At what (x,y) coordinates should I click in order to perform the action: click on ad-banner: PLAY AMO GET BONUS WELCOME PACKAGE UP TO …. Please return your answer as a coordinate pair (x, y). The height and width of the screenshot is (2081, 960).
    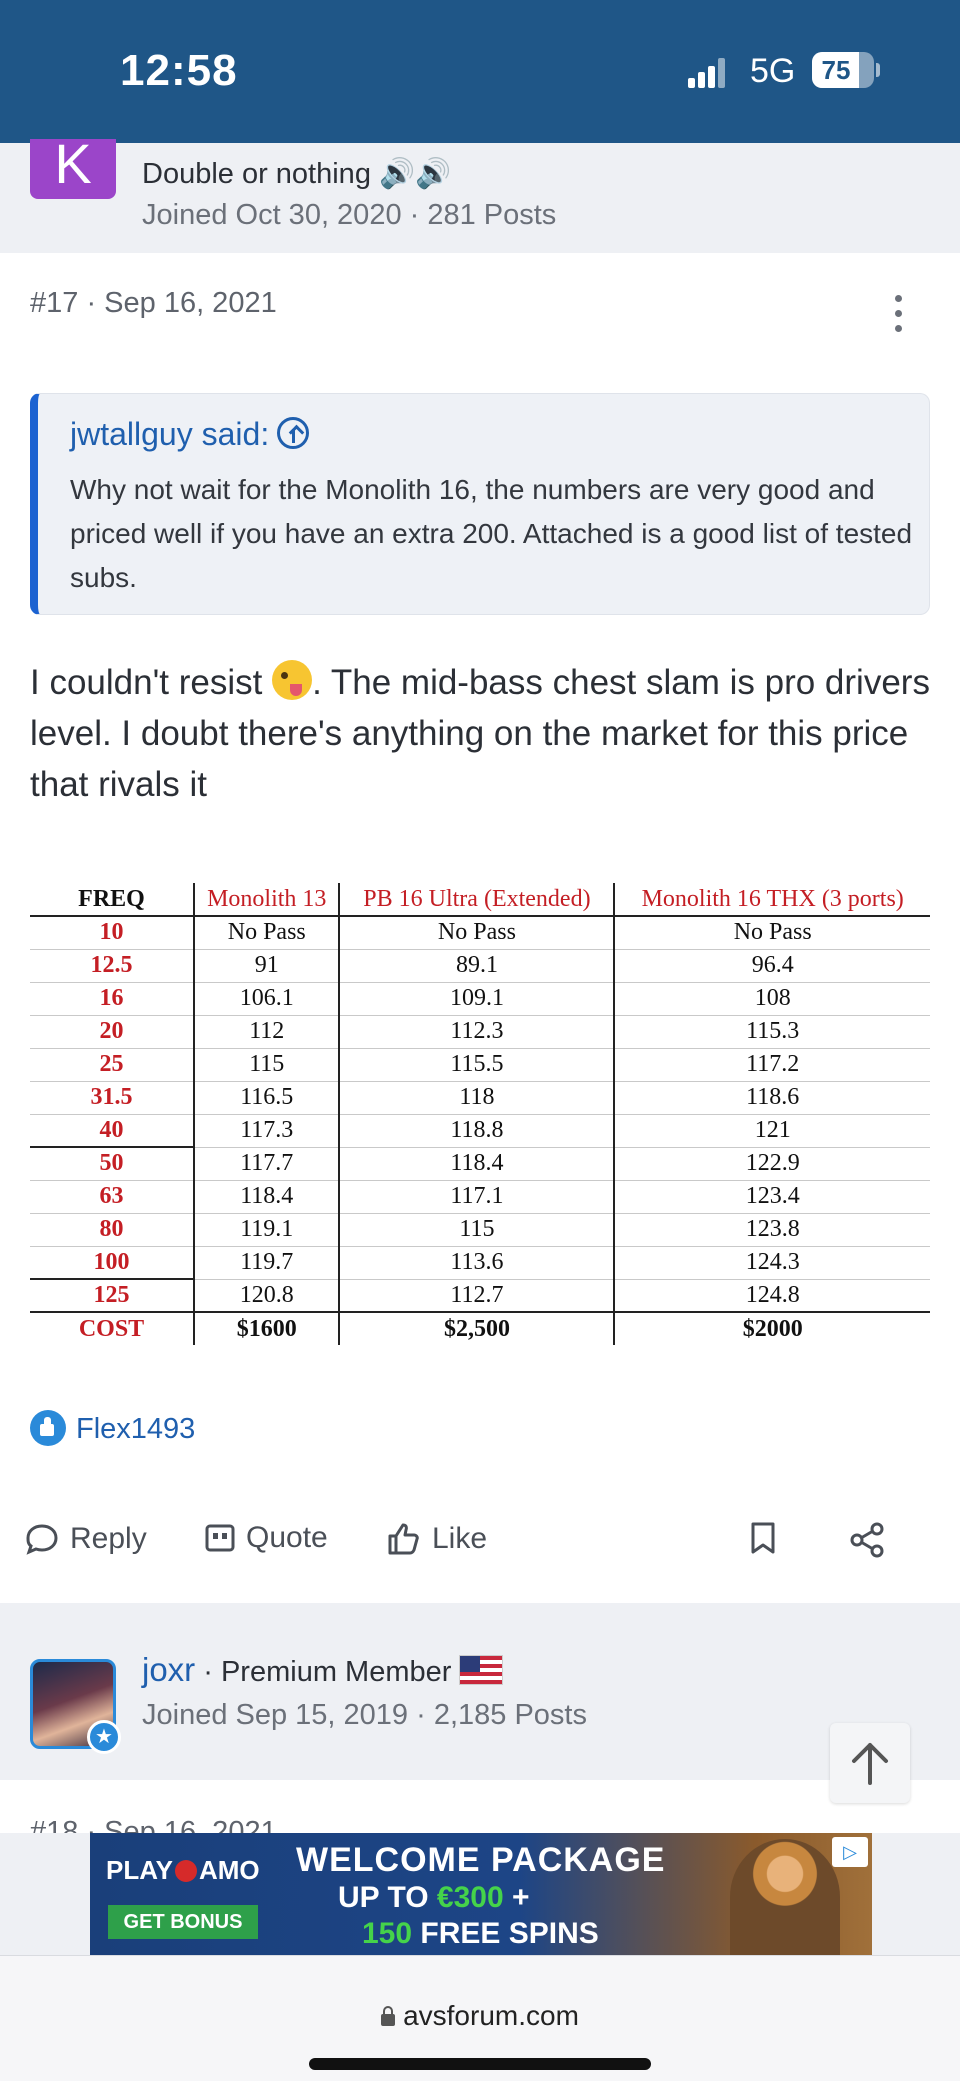
    Looking at the image, I should click on (481, 1894).